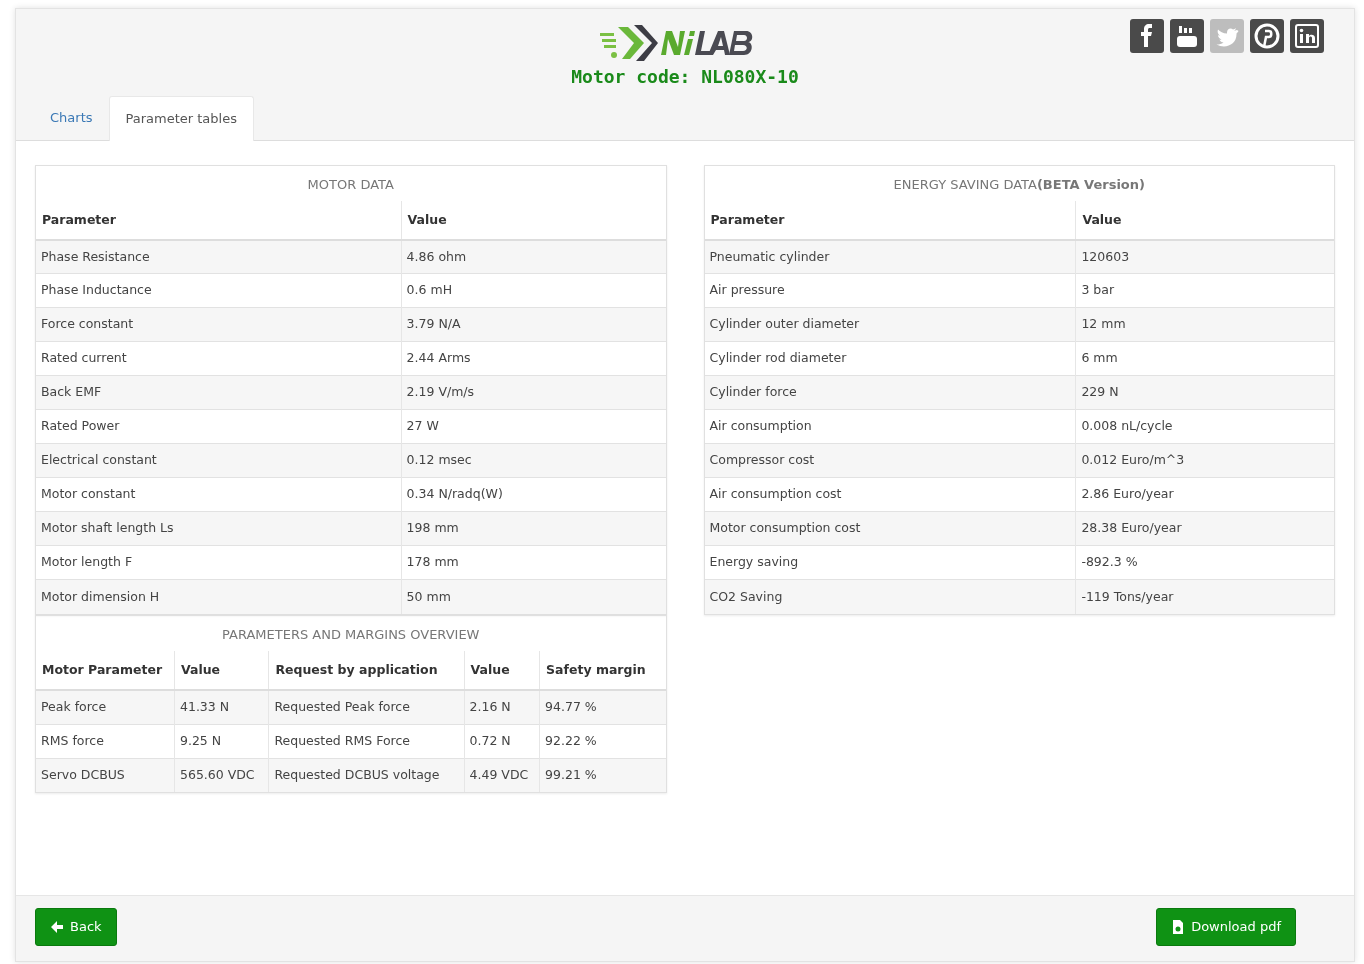 This screenshot has height=964, width=1364. I want to click on table-cell: 41.33 N, so click(221, 707).